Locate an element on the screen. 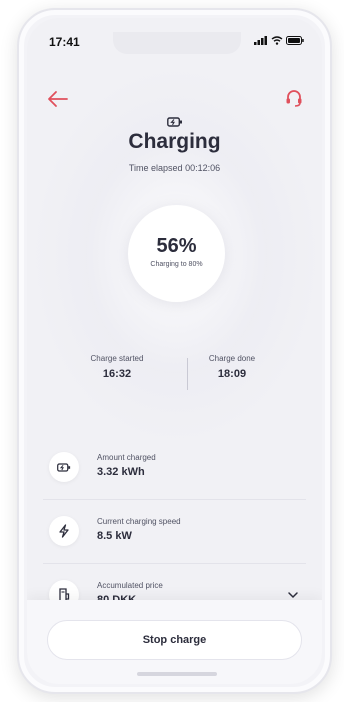  charge-done-label: Charge done is located at coordinates (232, 358).